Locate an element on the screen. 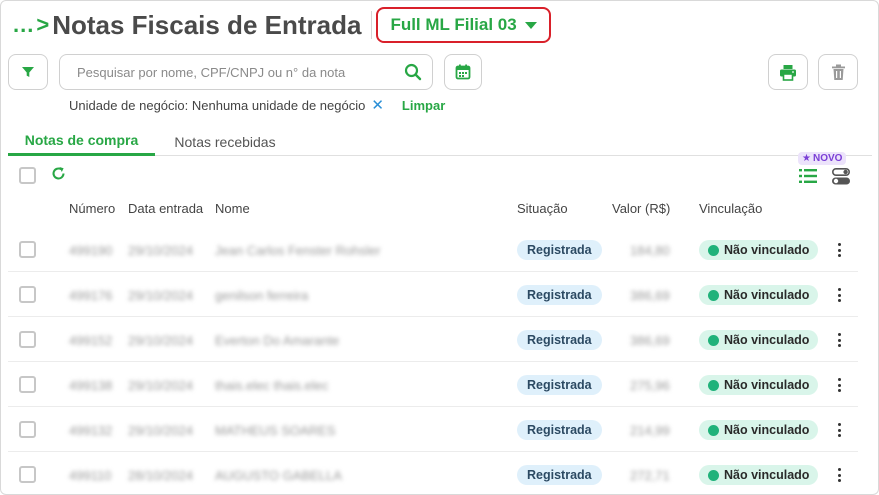  search-box is located at coordinates (246, 72).